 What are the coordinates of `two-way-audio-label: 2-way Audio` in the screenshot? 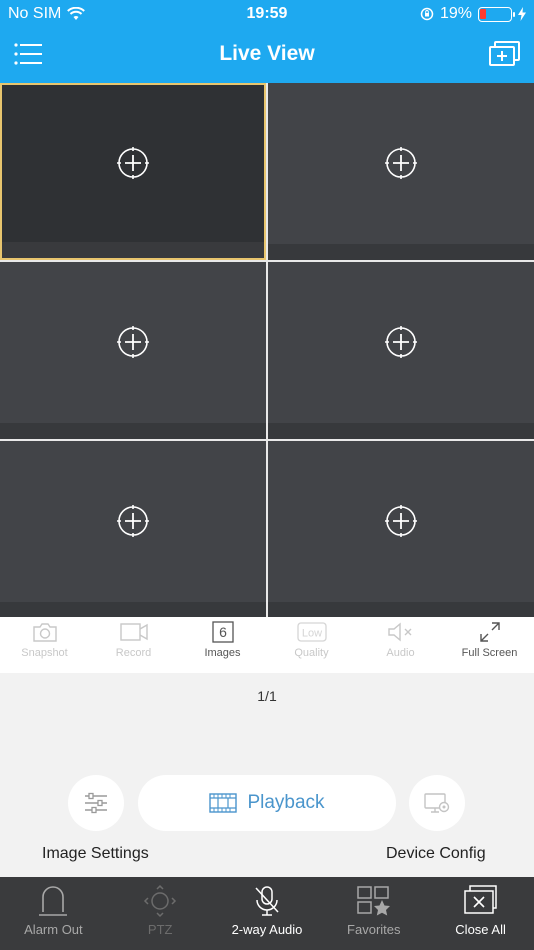 It's located at (267, 929).